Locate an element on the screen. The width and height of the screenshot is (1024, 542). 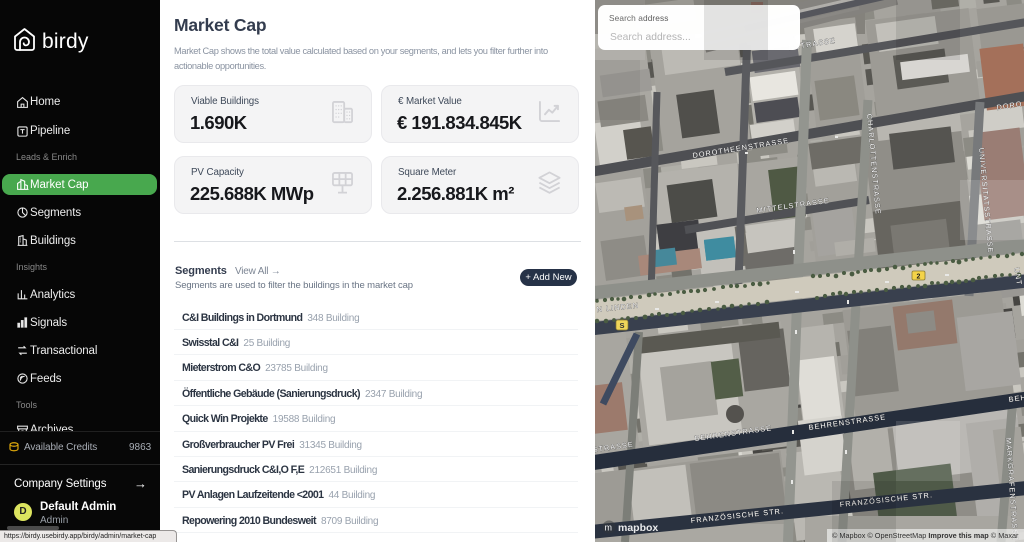
svg-text: 2 is located at coordinates (919, 277).